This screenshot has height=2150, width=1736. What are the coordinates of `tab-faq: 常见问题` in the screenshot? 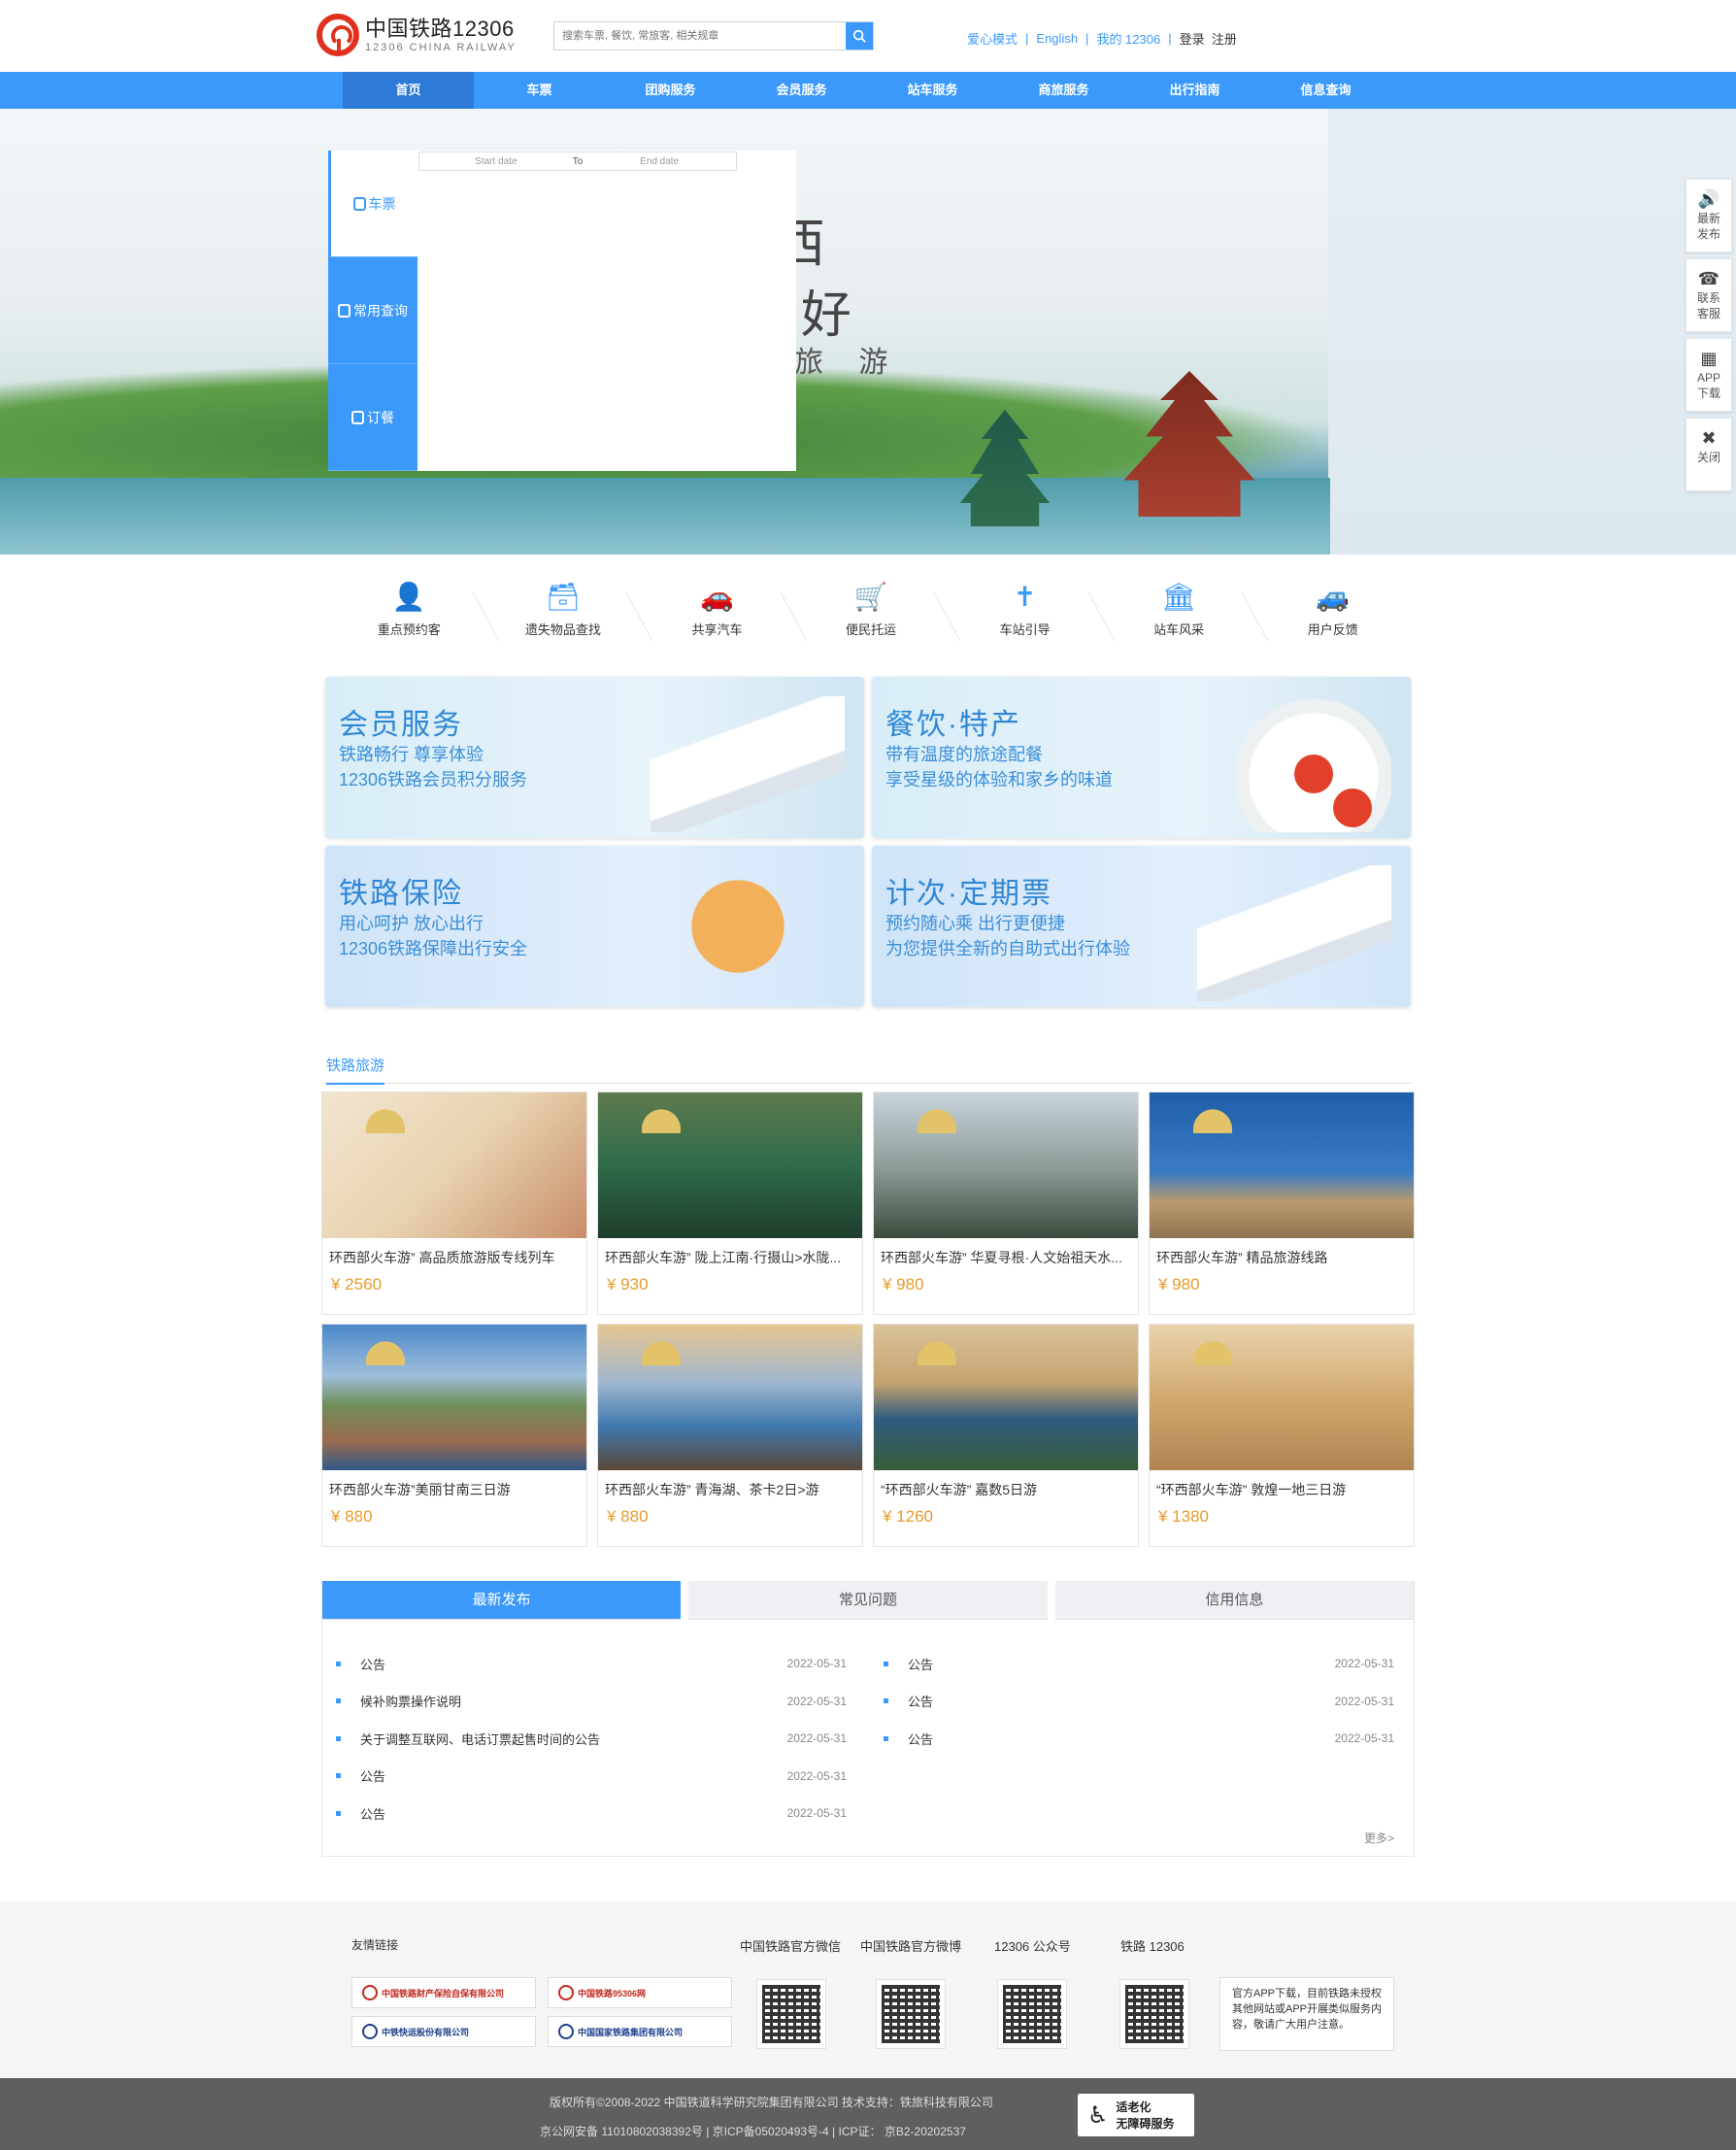 It's located at (868, 1601).